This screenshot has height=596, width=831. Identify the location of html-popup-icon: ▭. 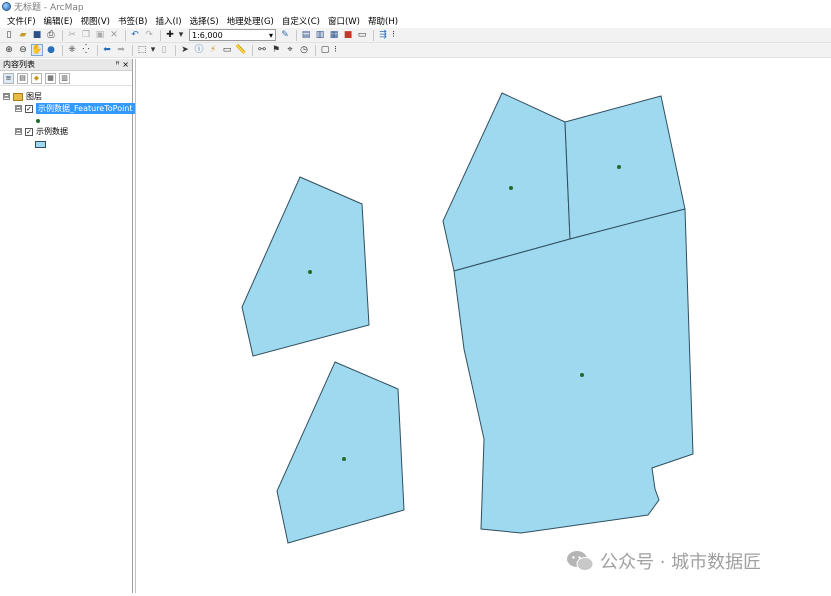
(227, 50).